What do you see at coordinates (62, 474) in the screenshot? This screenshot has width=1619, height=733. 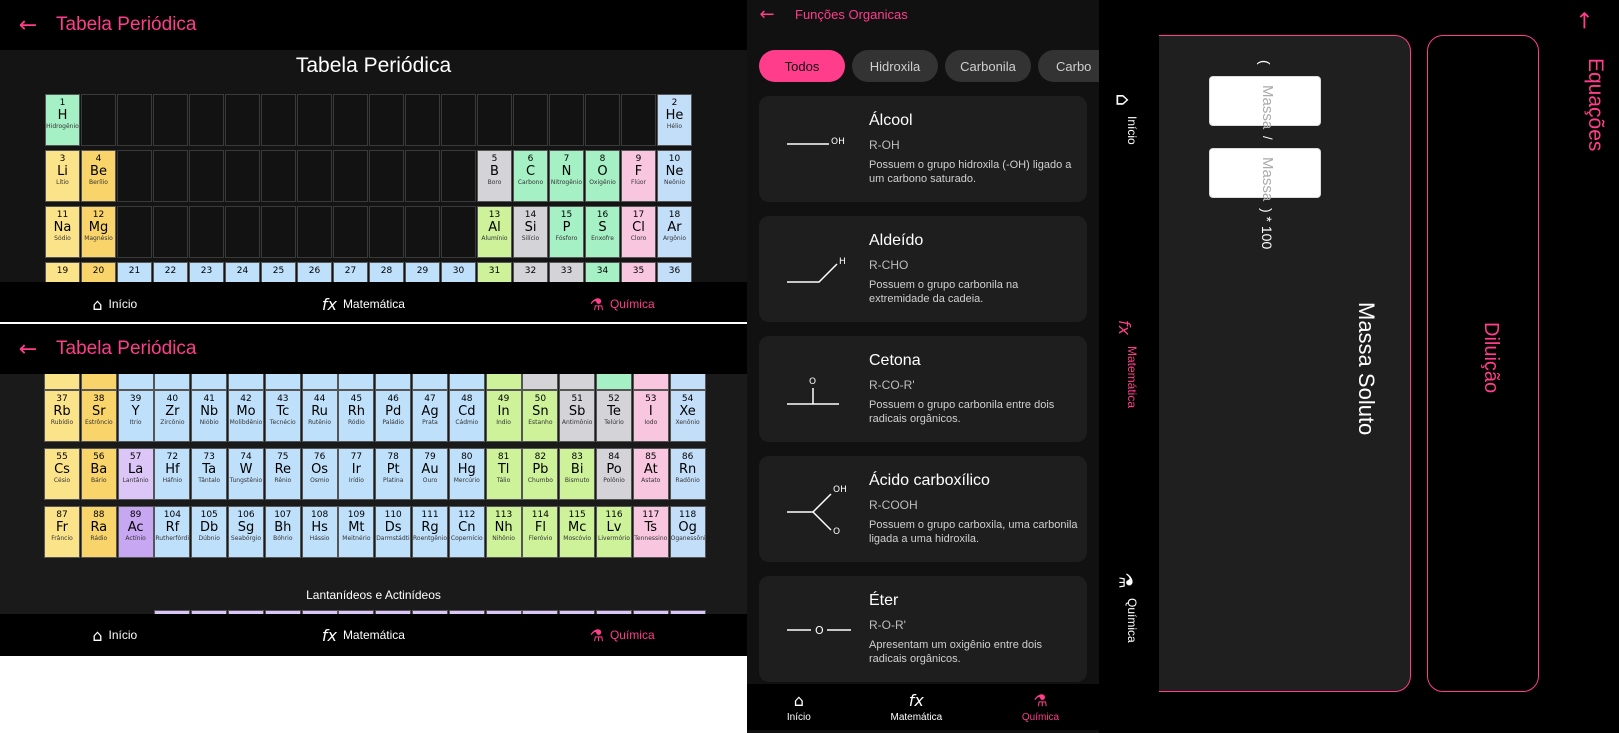 I see `element-tile: 55 Cs Césio` at bounding box center [62, 474].